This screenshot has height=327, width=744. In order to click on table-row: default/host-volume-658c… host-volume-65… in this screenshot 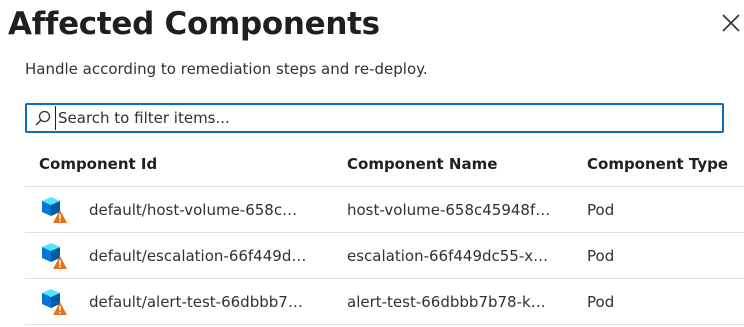, I will do `click(384, 210)`.